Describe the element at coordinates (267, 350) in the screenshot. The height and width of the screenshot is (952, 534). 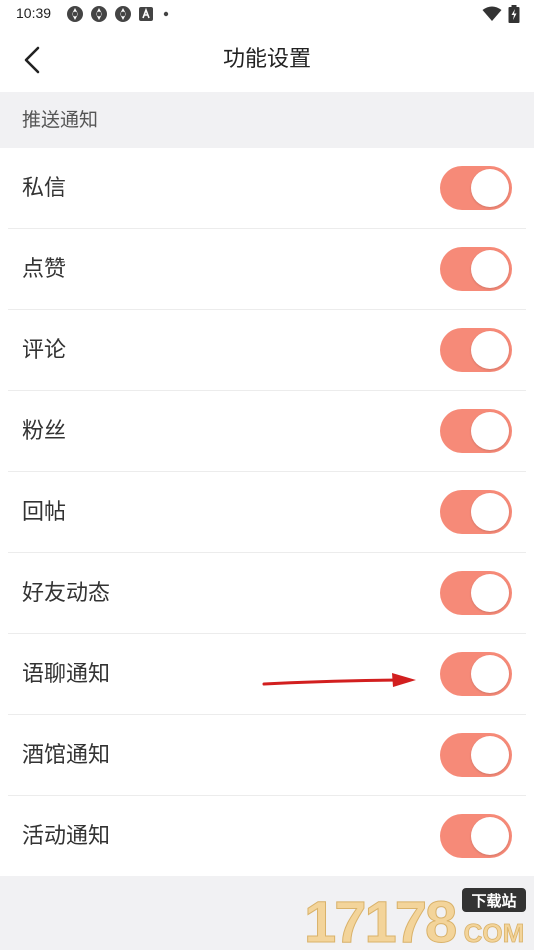
I see `setting-row-comments: 评论` at that location.